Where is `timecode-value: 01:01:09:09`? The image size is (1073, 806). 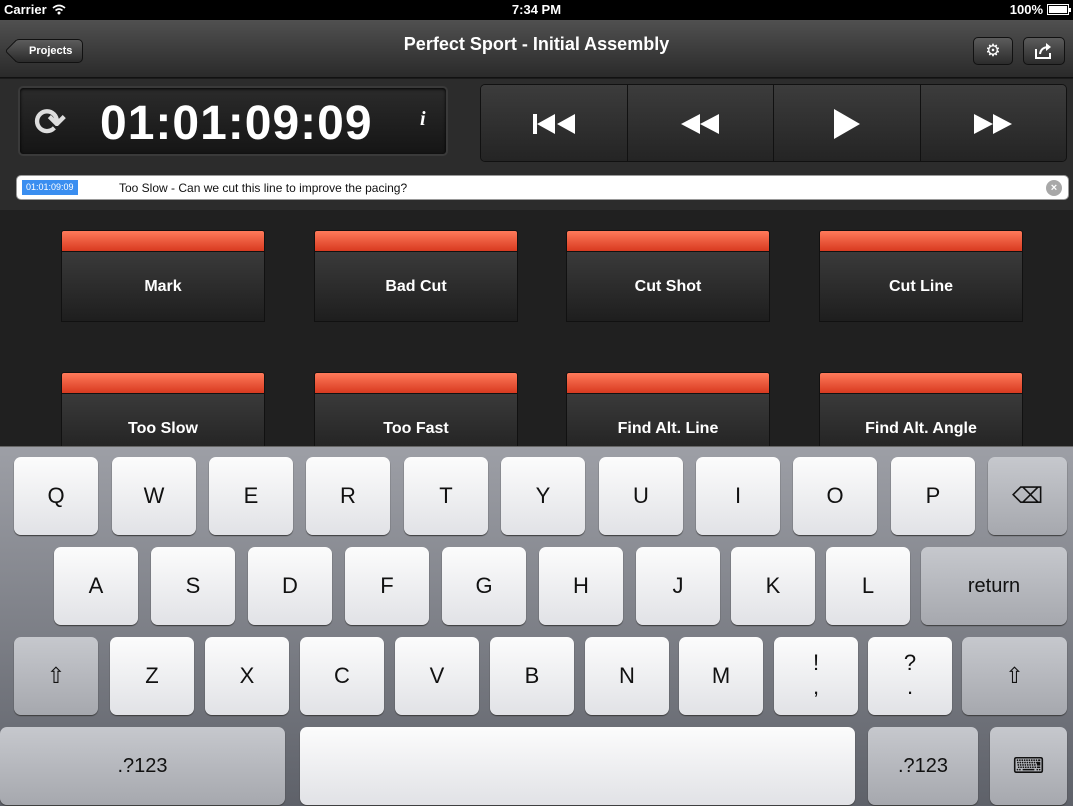 timecode-value: 01:01:09:09 is located at coordinates (236, 123).